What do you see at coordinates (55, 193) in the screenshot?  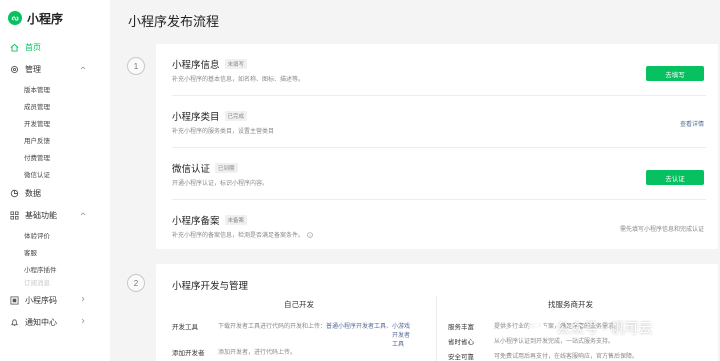 I see `nav-data: 数据` at bounding box center [55, 193].